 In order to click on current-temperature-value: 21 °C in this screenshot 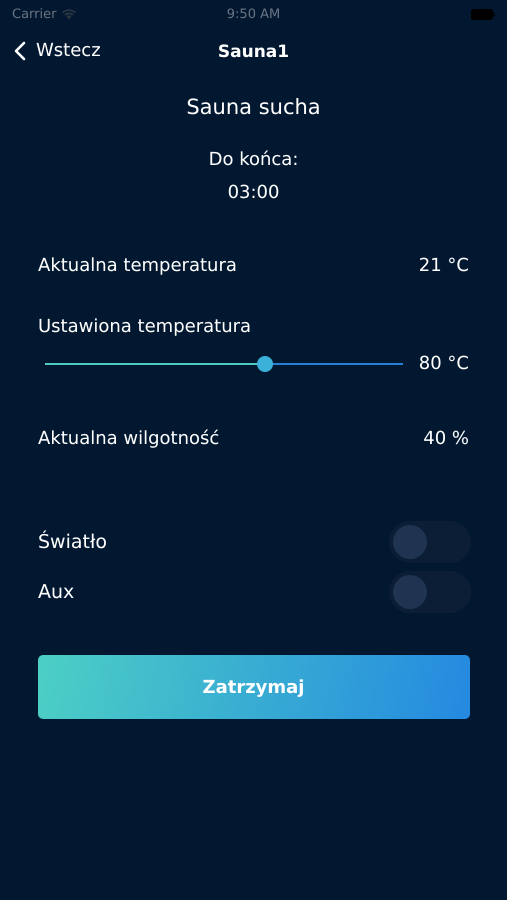, I will do `click(443, 265)`.